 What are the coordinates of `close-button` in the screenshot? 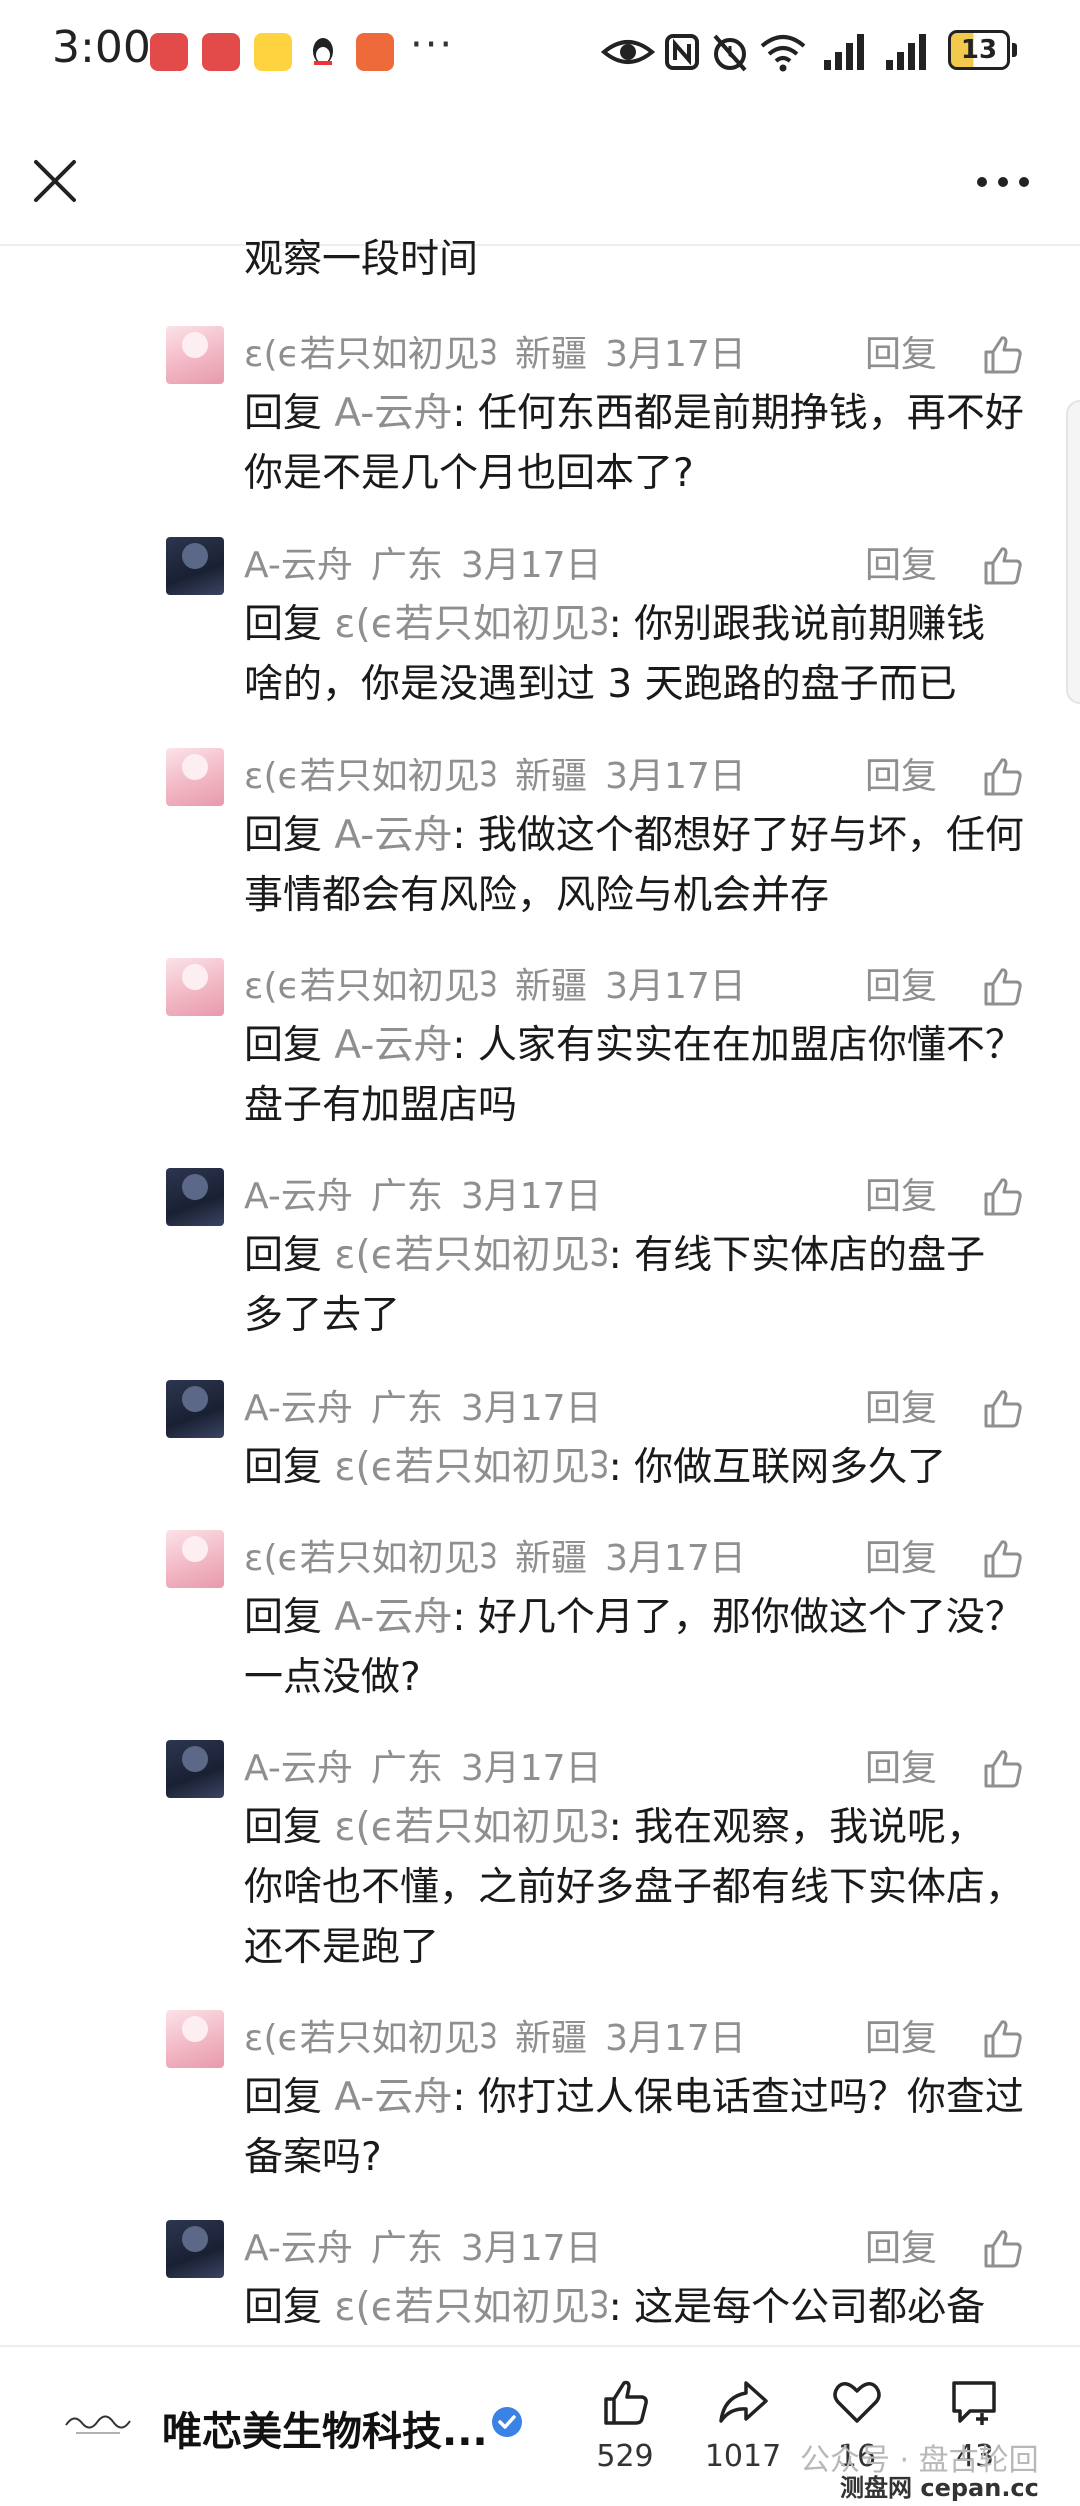 It's located at (55, 181).